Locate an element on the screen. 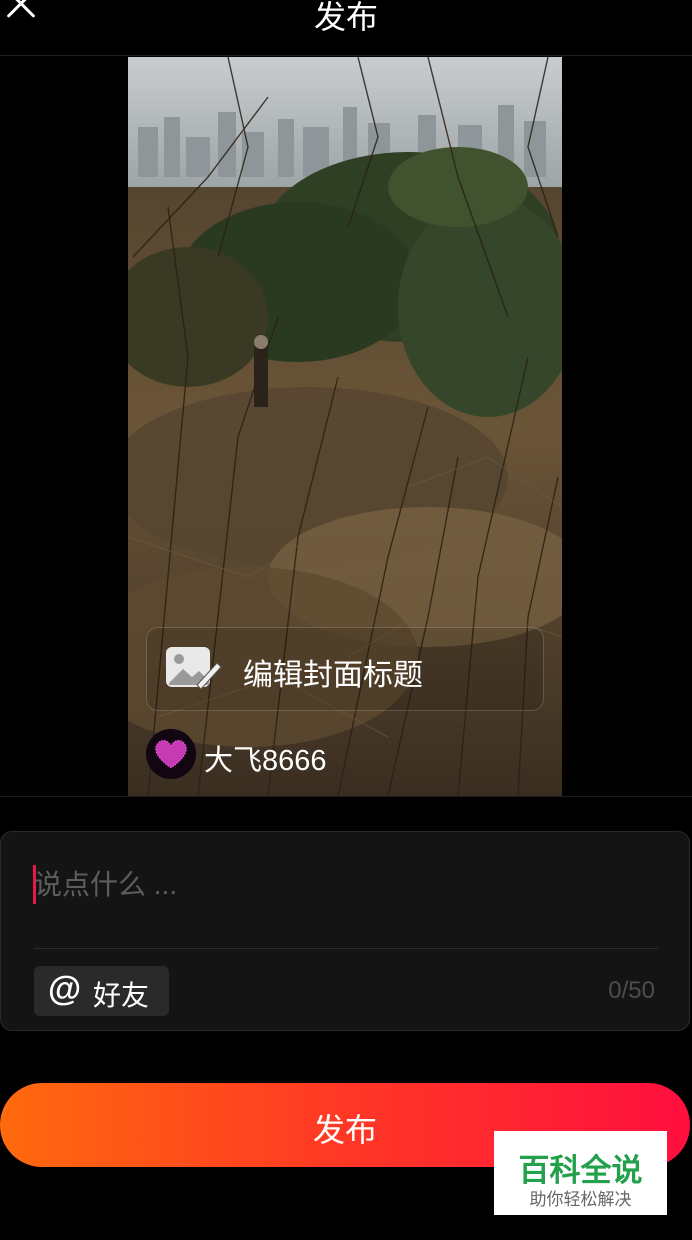 The height and width of the screenshot is (1240, 692). author-avatar is located at coordinates (171, 754).